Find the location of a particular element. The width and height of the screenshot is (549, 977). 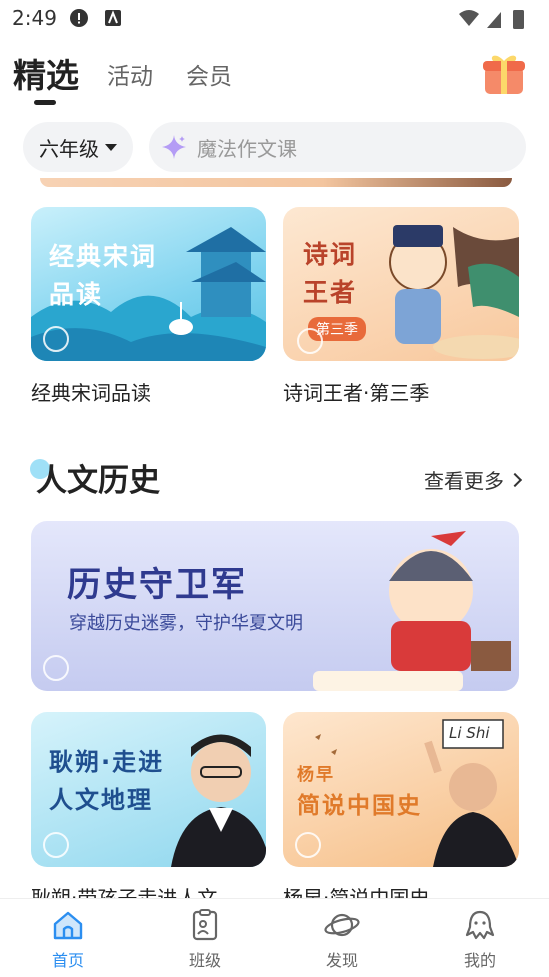

course-card-geography: 耿朔·走进 人文地理 is located at coordinates (148, 789).